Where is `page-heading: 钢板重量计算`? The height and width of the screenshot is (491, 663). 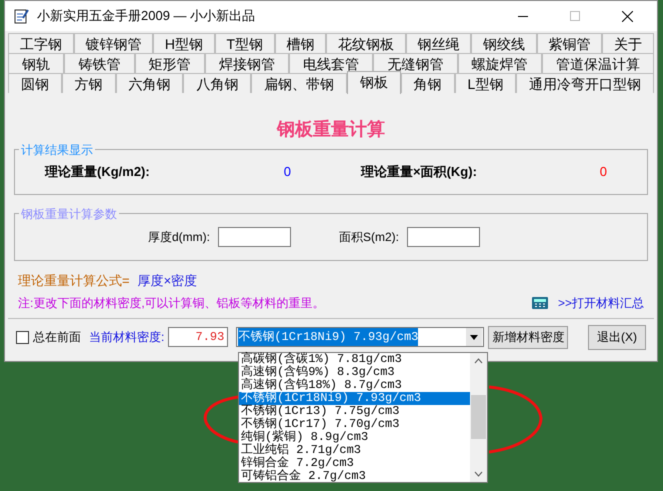
page-heading: 钢板重量计算 is located at coordinates (331, 130).